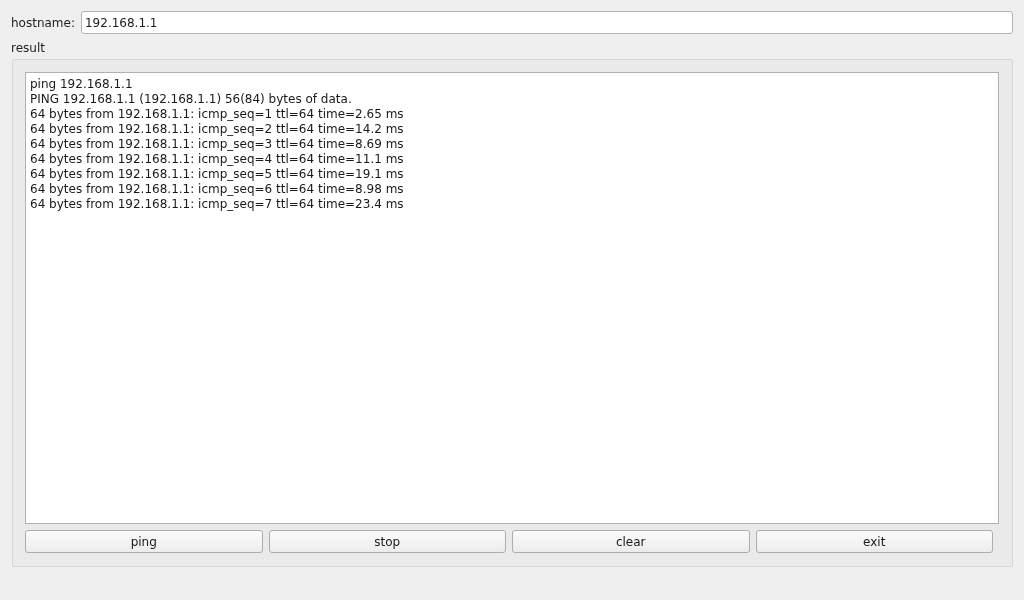 This screenshot has height=600, width=1024. I want to click on output-line: 64 bytes from 192.168.1.1: icmp_seq=1 ttl=64 time=2.65 ms, so click(217, 114).